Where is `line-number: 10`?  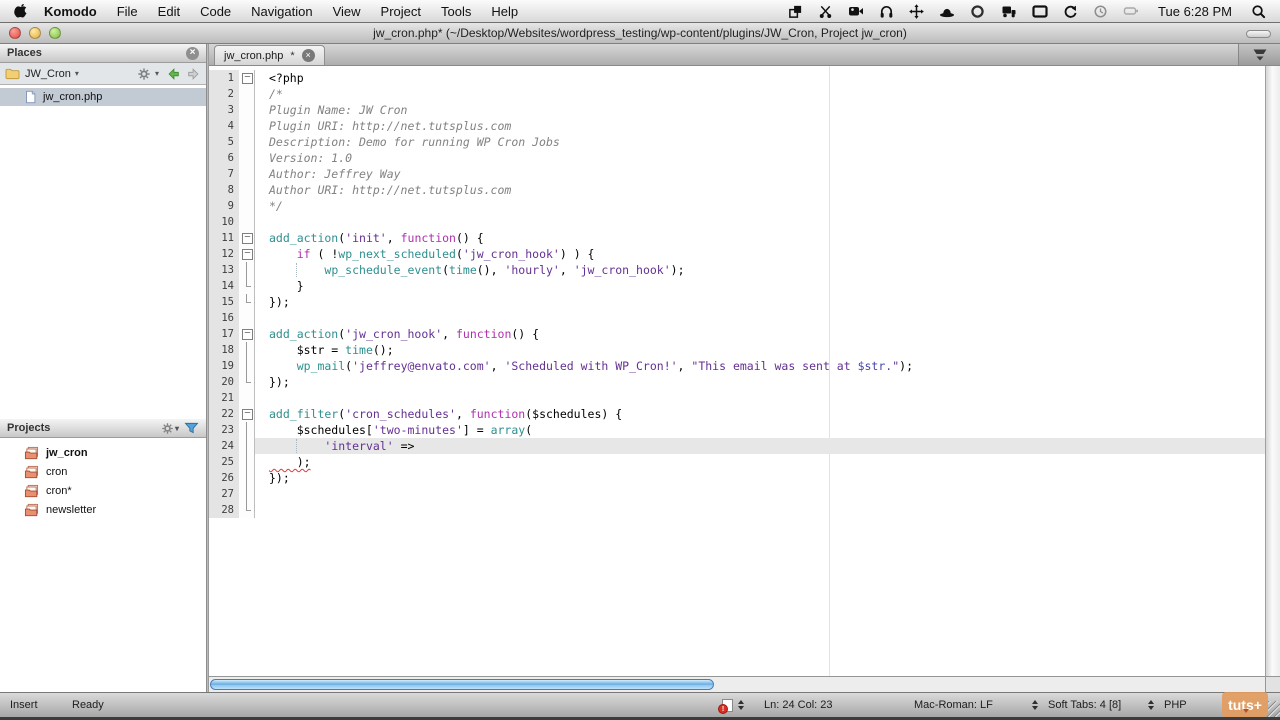 line-number: 10 is located at coordinates (224, 222).